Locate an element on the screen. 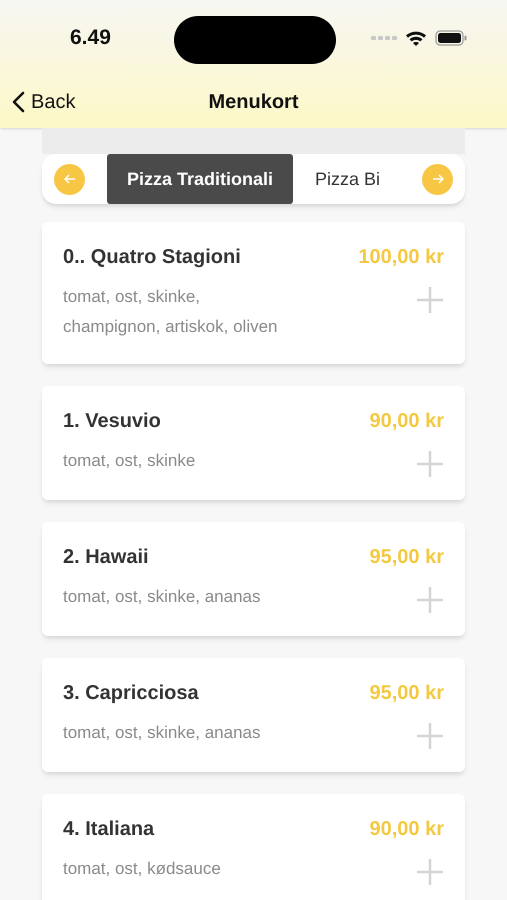 This screenshot has width=507, height=900. arrow-left-icon is located at coordinates (70, 179).